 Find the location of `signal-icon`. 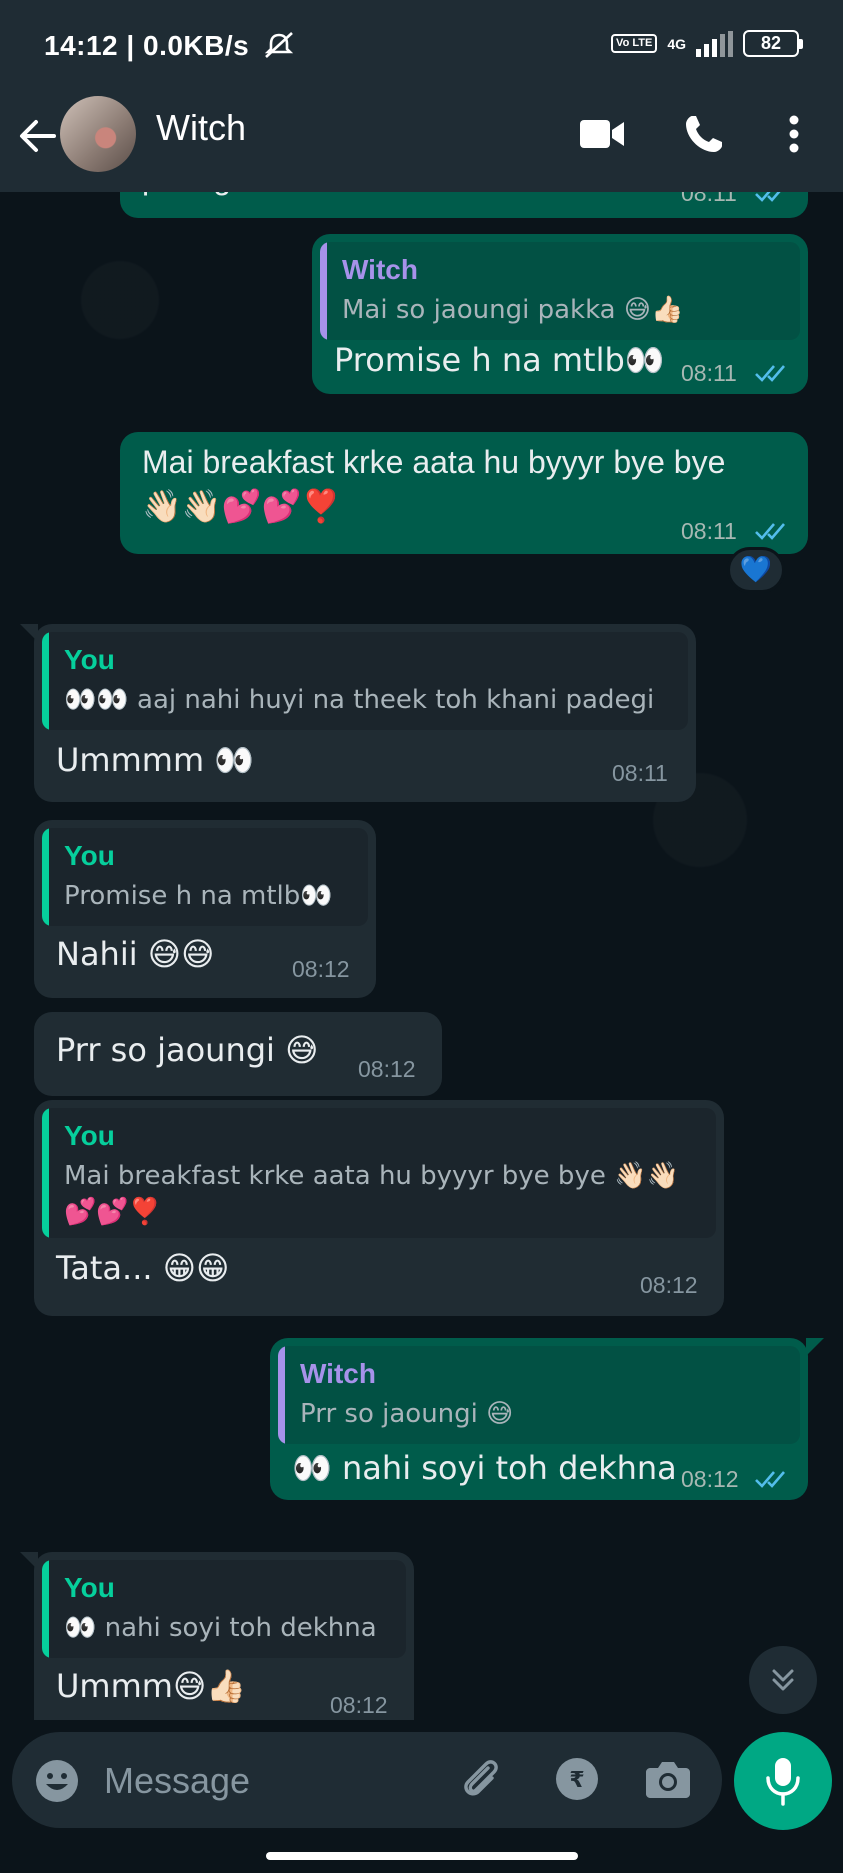

signal-icon is located at coordinates (714, 43).